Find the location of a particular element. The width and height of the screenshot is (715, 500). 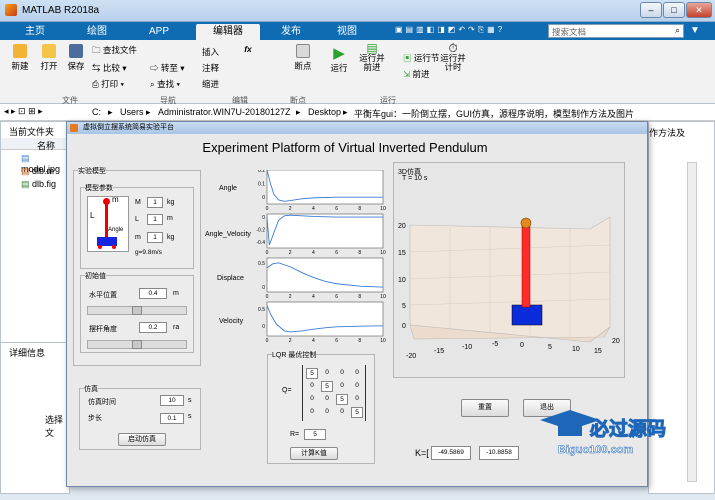

m-input: 1 is located at coordinates (155, 237).